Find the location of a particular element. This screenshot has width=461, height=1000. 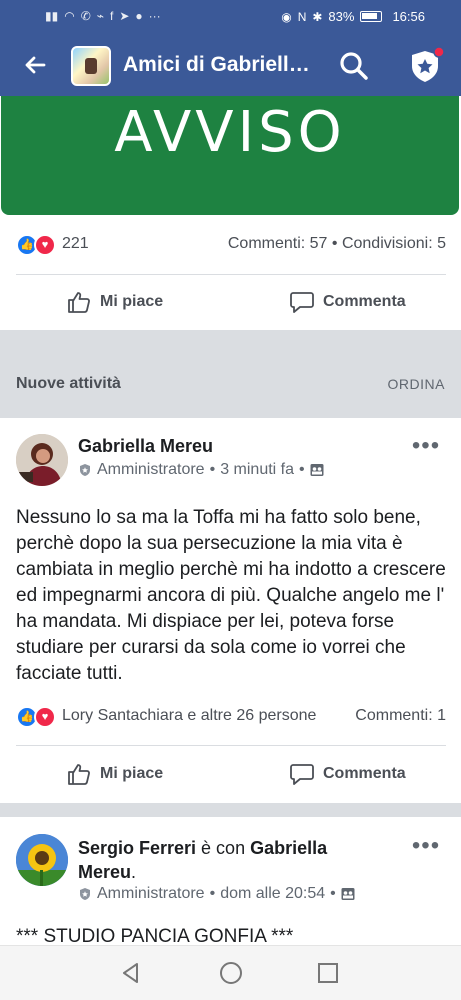

reaction-count: 221 is located at coordinates (75, 244).